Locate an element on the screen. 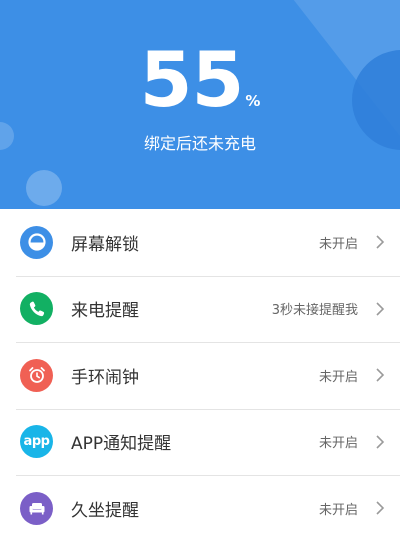  list-item-label: 屏幕解锁 is located at coordinates (105, 244).